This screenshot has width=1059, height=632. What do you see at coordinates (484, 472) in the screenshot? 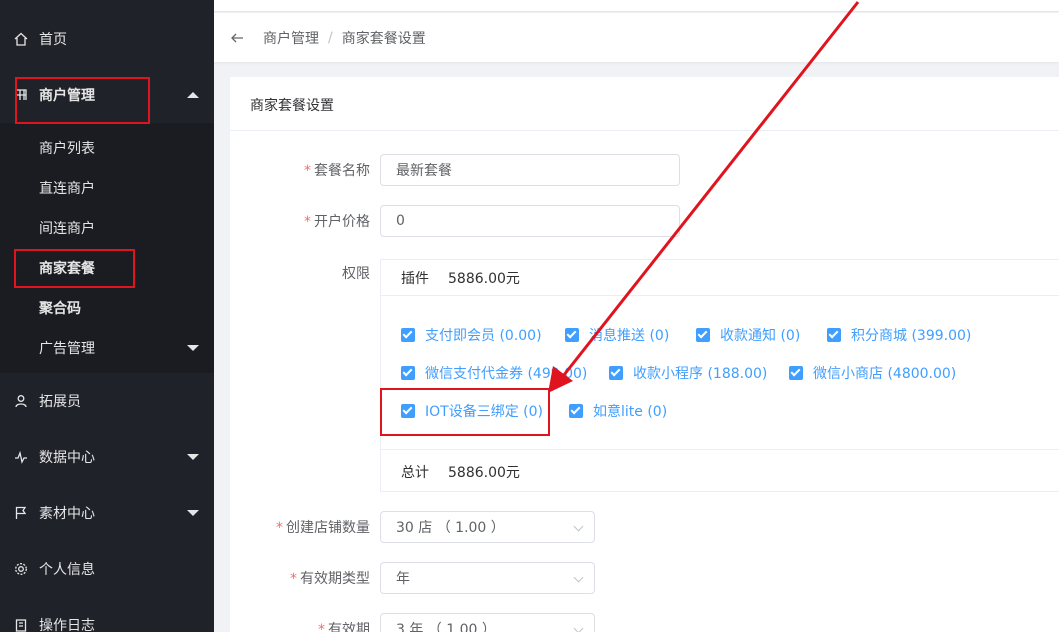
I see `total-amount: 5886.00元` at bounding box center [484, 472].